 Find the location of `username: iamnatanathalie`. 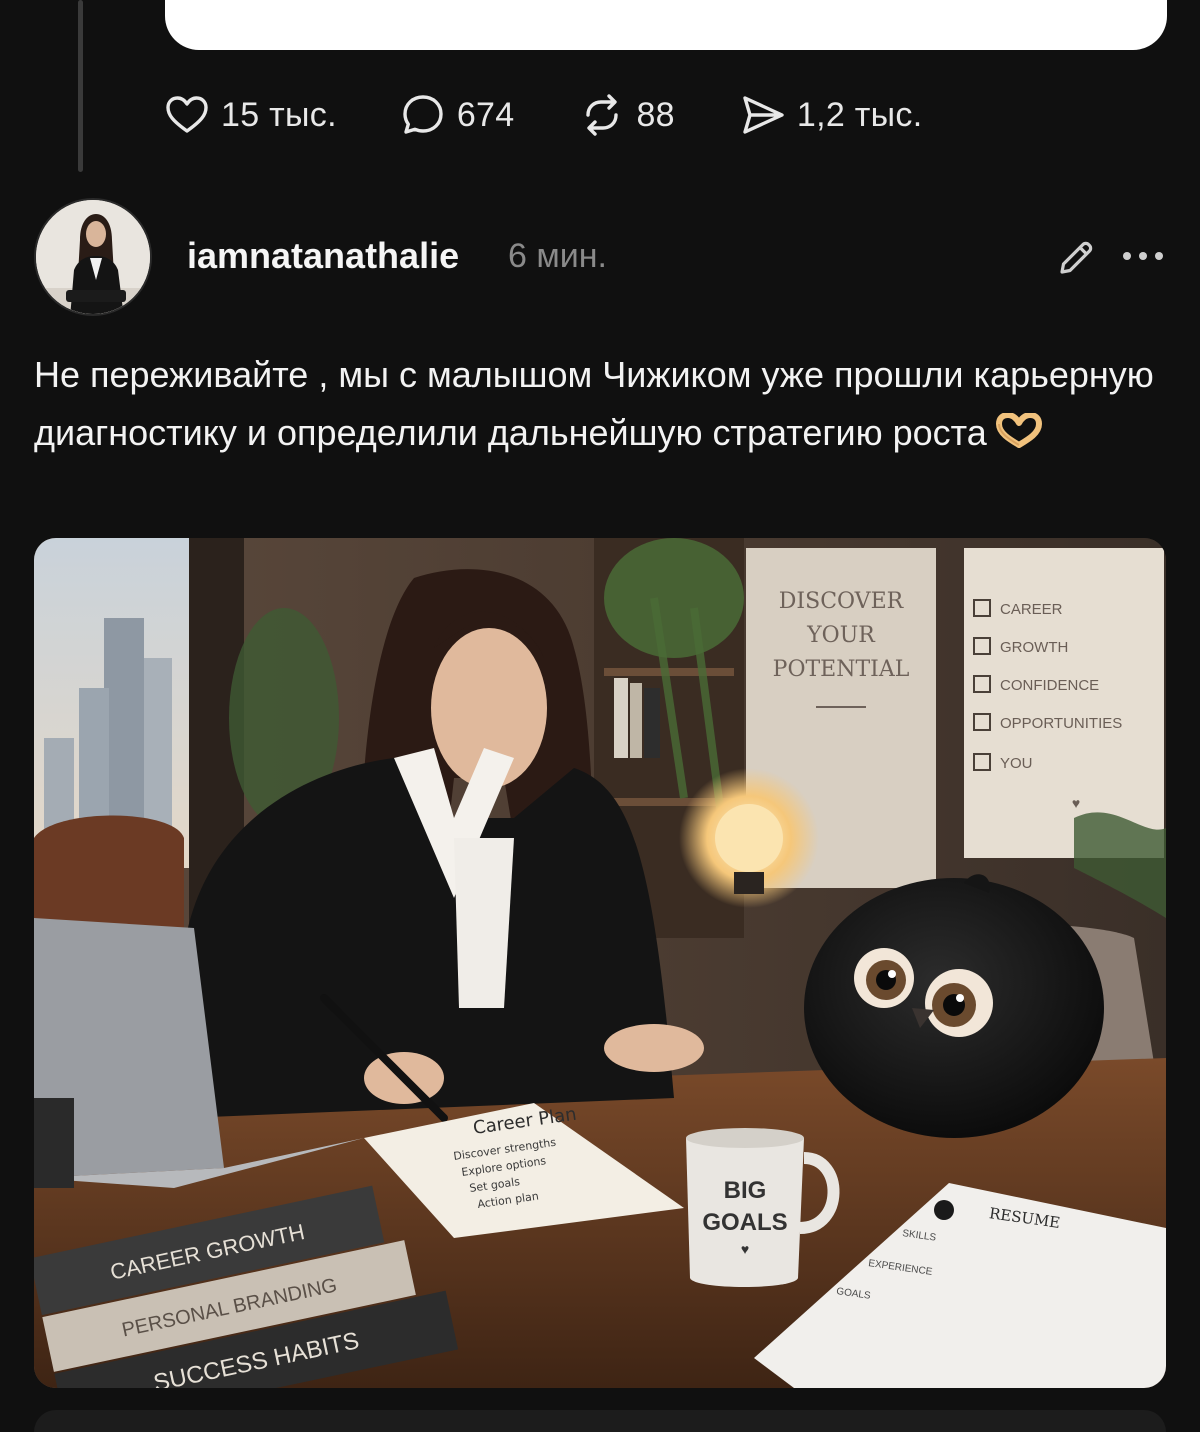

username: iamnatanathalie is located at coordinates (323, 256).